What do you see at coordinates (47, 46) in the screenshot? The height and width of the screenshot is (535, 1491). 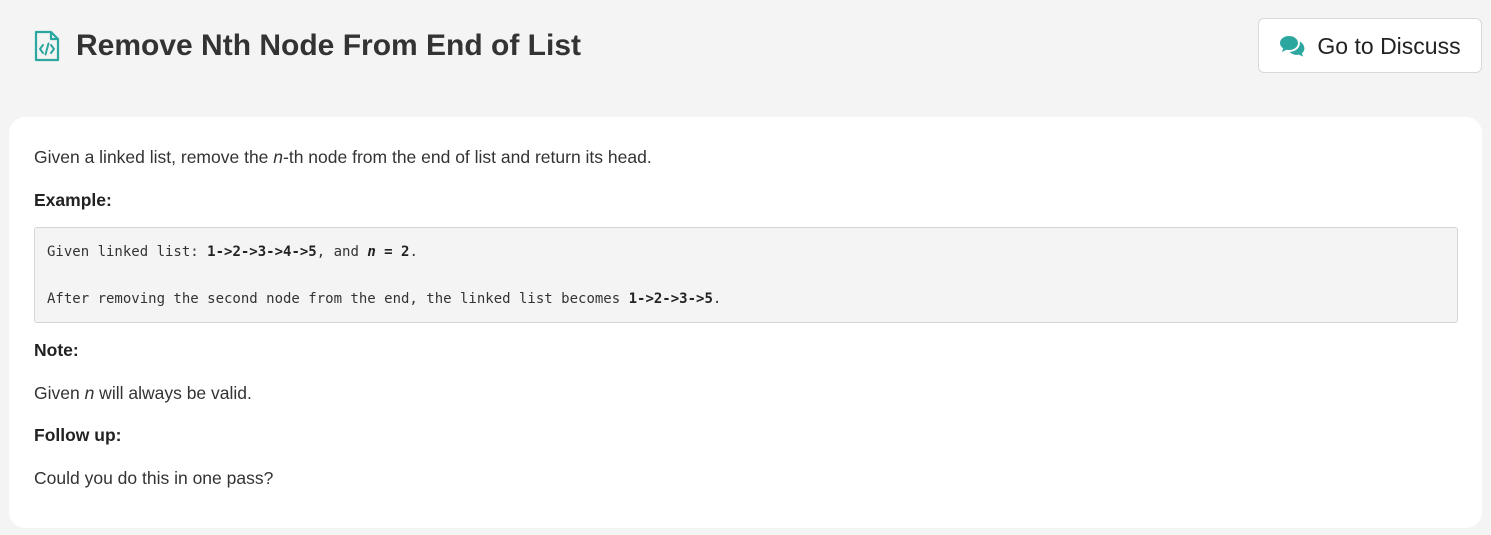 I see `code-file-icon` at bounding box center [47, 46].